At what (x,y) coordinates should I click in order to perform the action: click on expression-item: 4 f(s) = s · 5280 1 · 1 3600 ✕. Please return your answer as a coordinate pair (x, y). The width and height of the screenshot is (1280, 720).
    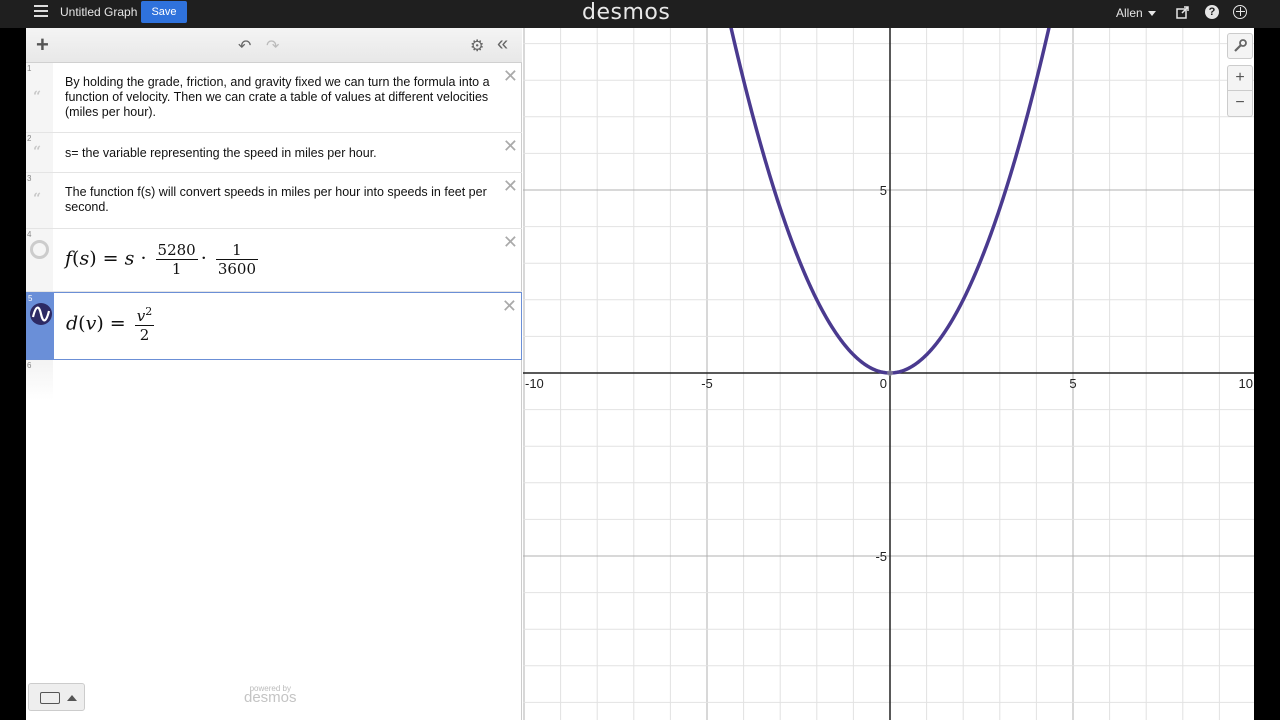
    Looking at the image, I should click on (274, 260).